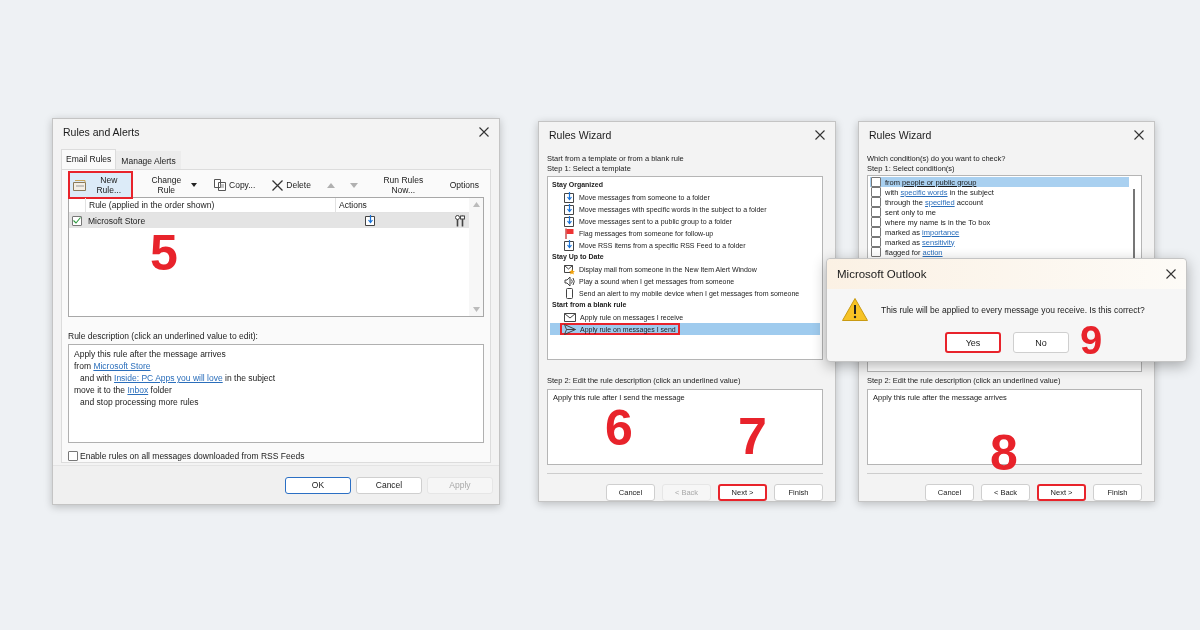 This screenshot has height=630, width=1200. What do you see at coordinates (122, 366) in the screenshot?
I see `link: Microsoft Store` at bounding box center [122, 366].